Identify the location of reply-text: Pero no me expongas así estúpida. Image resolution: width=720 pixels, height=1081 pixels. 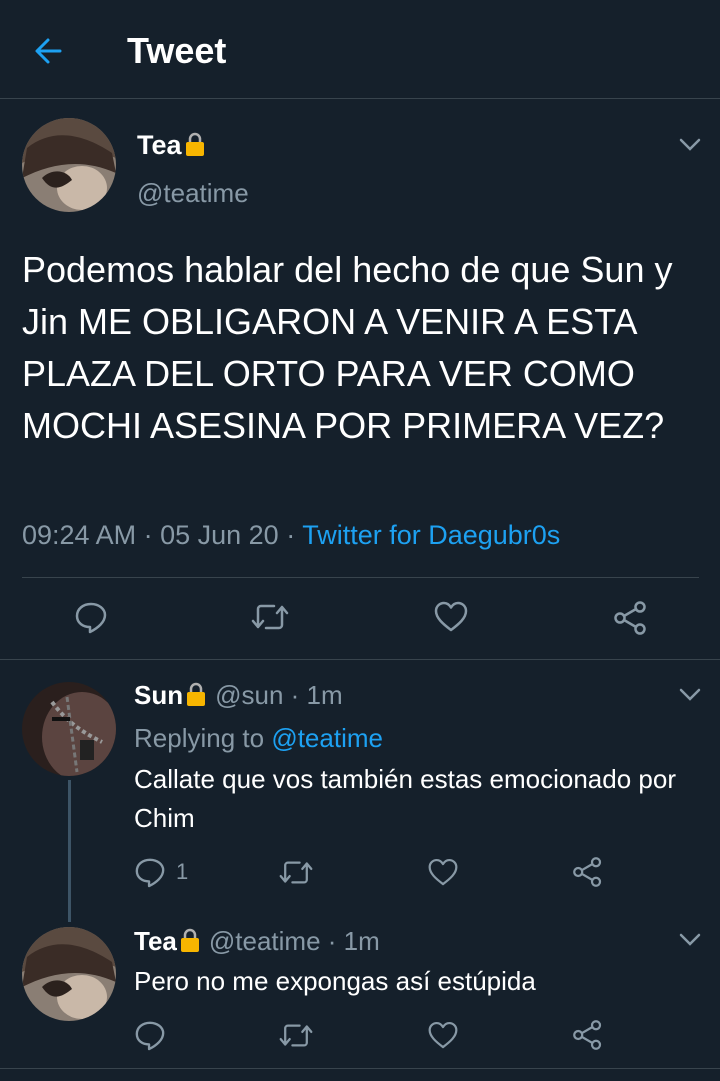
(335, 981).